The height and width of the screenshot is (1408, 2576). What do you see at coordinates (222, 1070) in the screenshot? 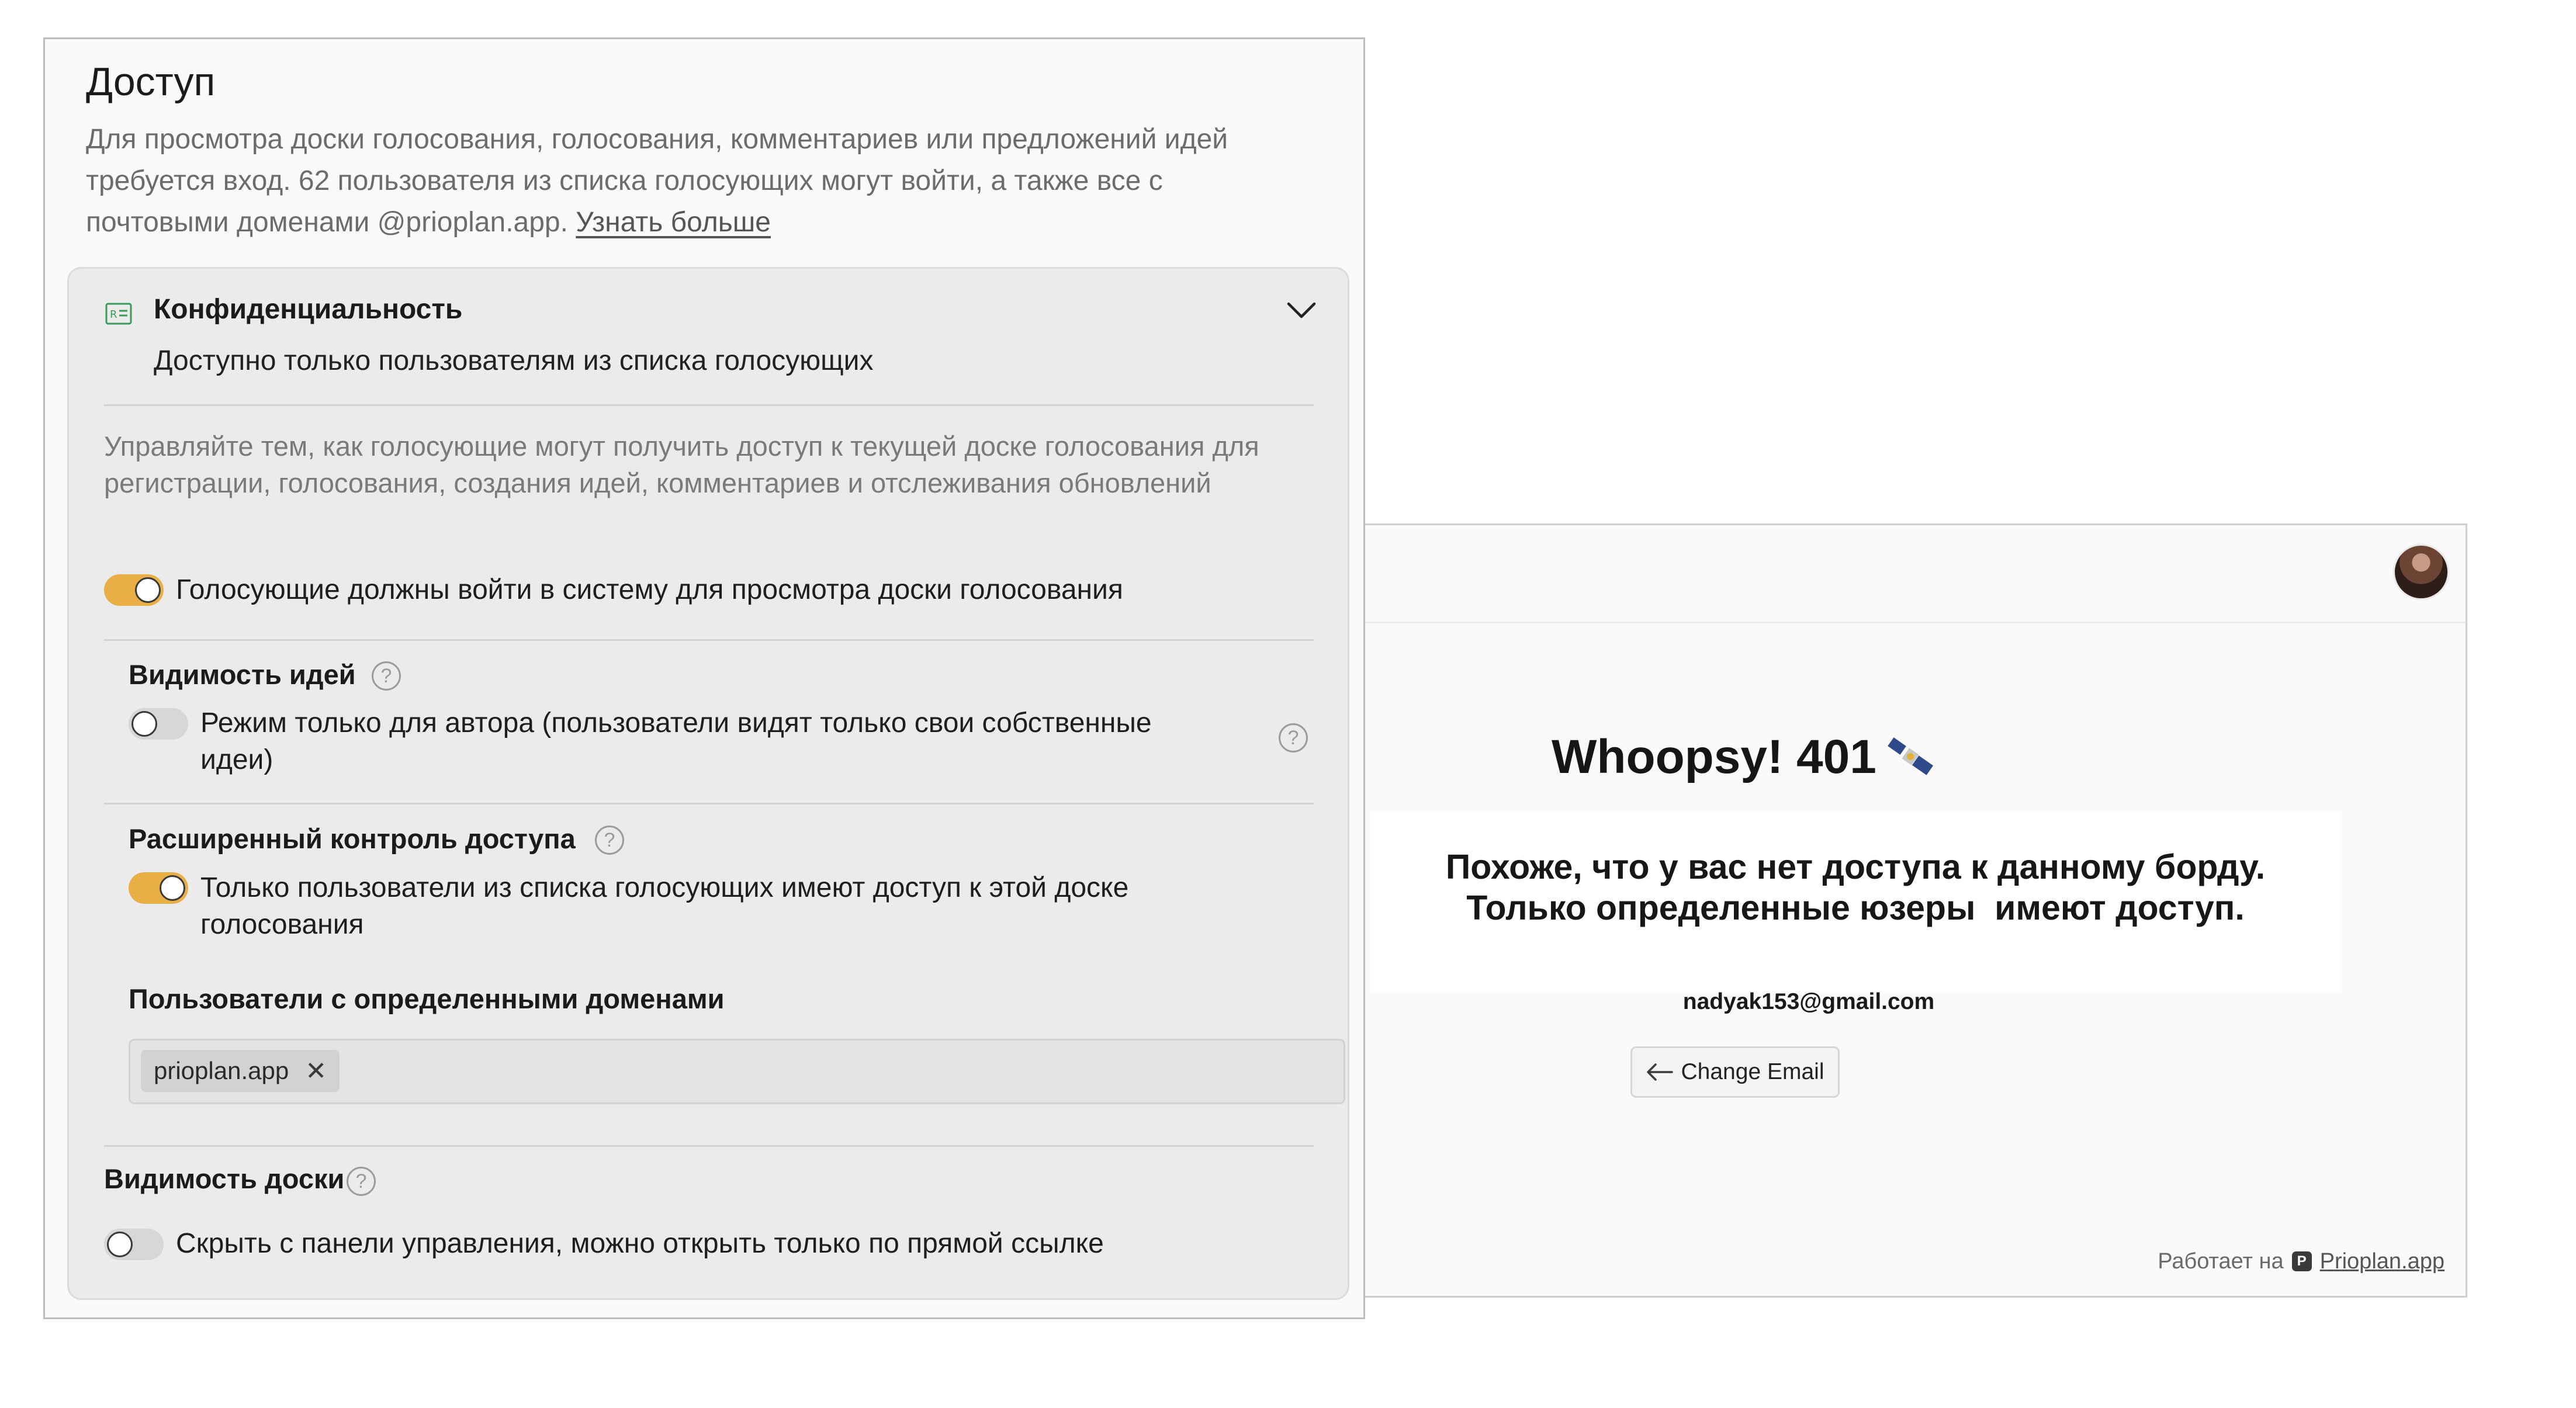
I see `domain-chip-label: prioplan.app` at bounding box center [222, 1070].